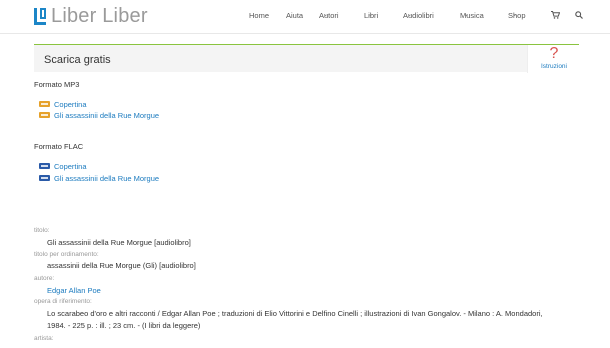 The width and height of the screenshot is (610, 348). What do you see at coordinates (57, 84) in the screenshot?
I see `format-label-mp3: Formato MP3` at bounding box center [57, 84].